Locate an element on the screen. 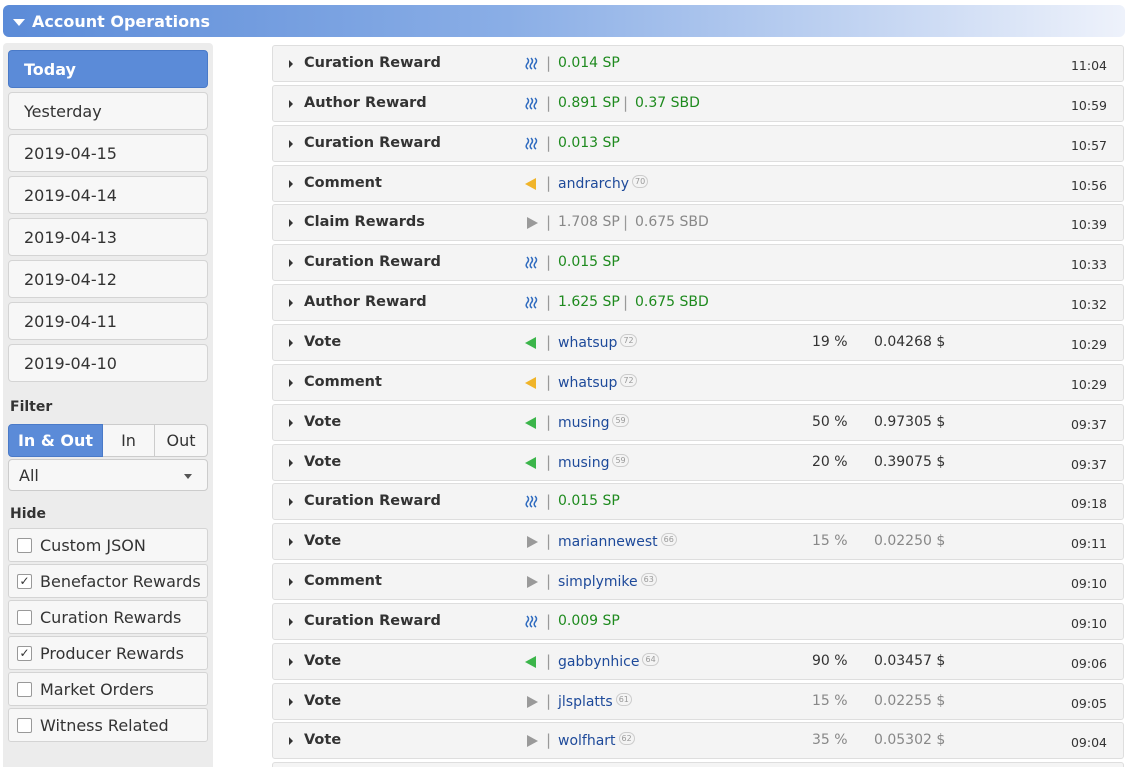  operation-type: Curation Reward is located at coordinates (372, 501).